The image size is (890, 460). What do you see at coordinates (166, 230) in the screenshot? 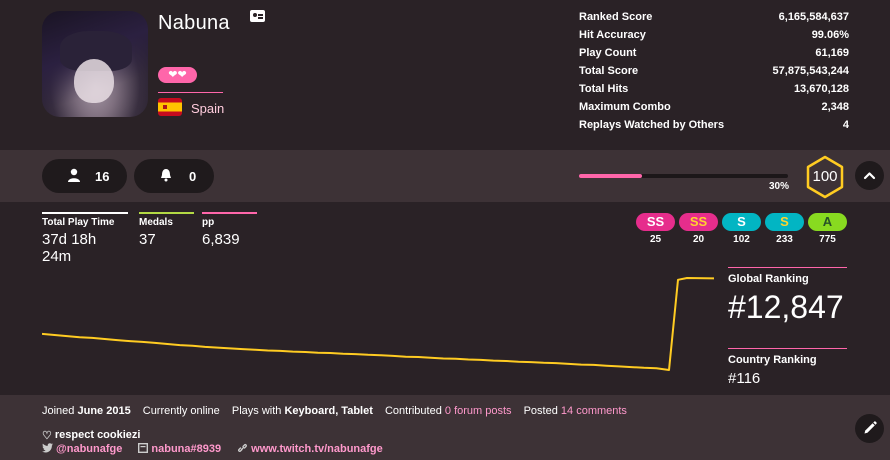
I see `medals-block: Medals 37` at bounding box center [166, 230].